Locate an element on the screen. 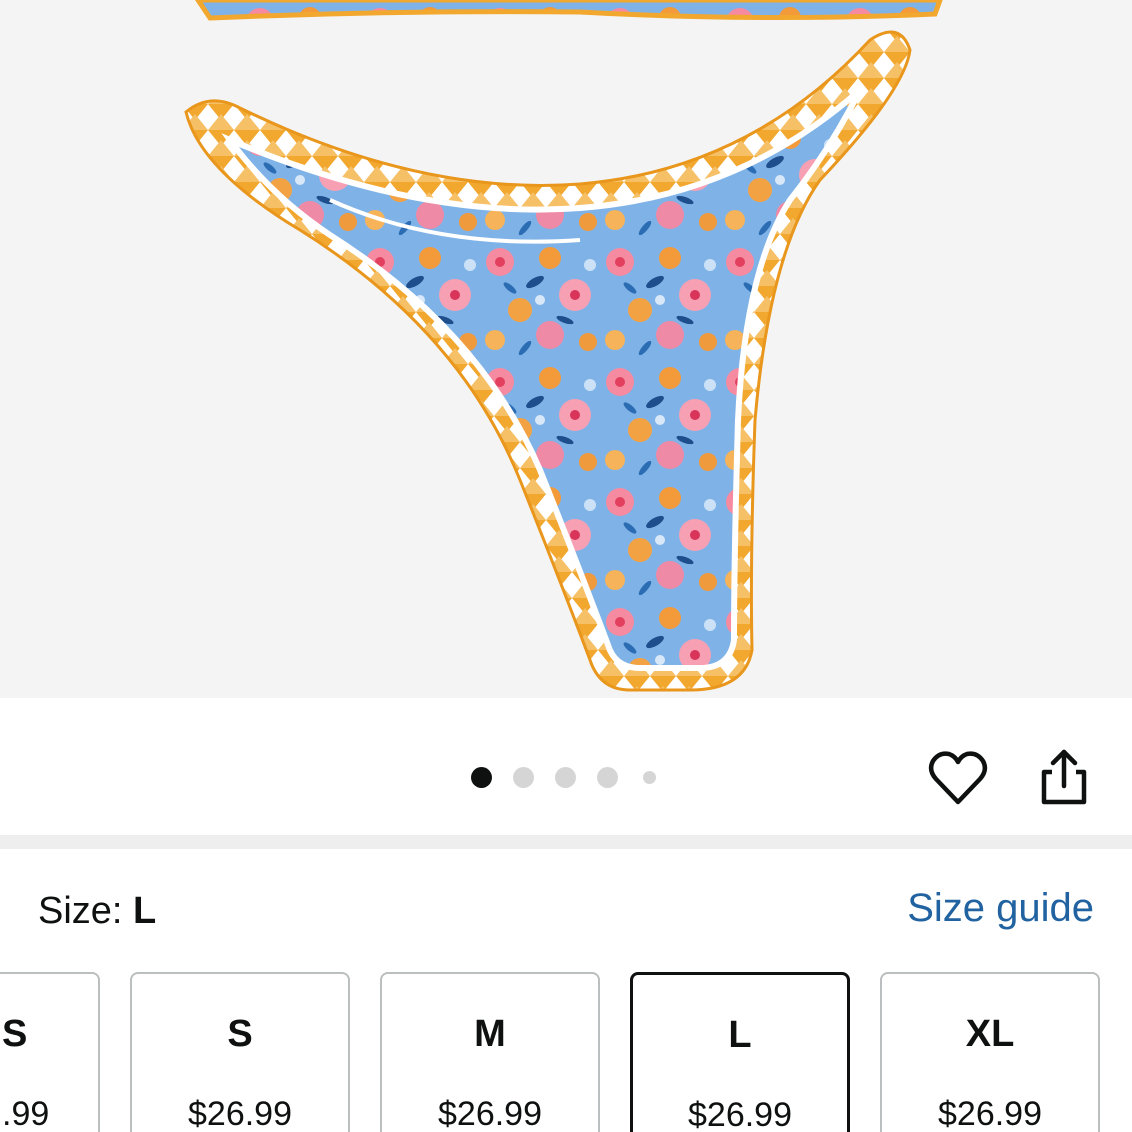 The height and width of the screenshot is (1132, 1132). share-button is located at coordinates (1064, 778).